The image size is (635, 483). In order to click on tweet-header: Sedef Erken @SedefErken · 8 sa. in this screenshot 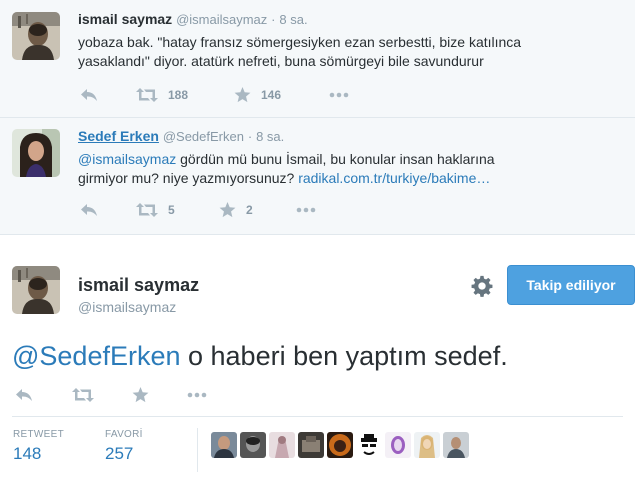, I will do `click(181, 136)`.